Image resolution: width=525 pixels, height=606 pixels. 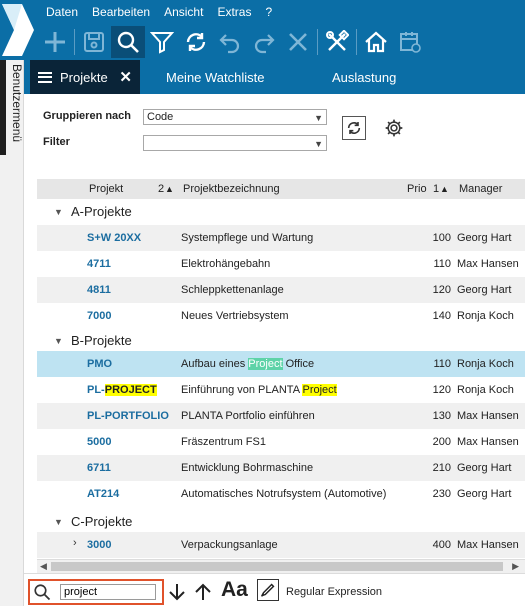 I want to click on menu-help: ?, so click(x=268, y=13).